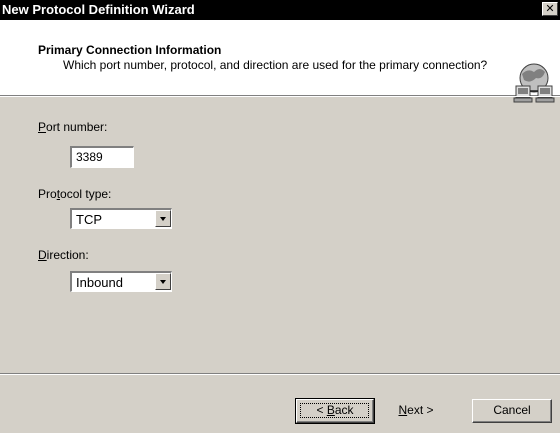  Describe the element at coordinates (121, 218) in the screenshot. I see `protocol-type-dropdown: TCP` at that location.